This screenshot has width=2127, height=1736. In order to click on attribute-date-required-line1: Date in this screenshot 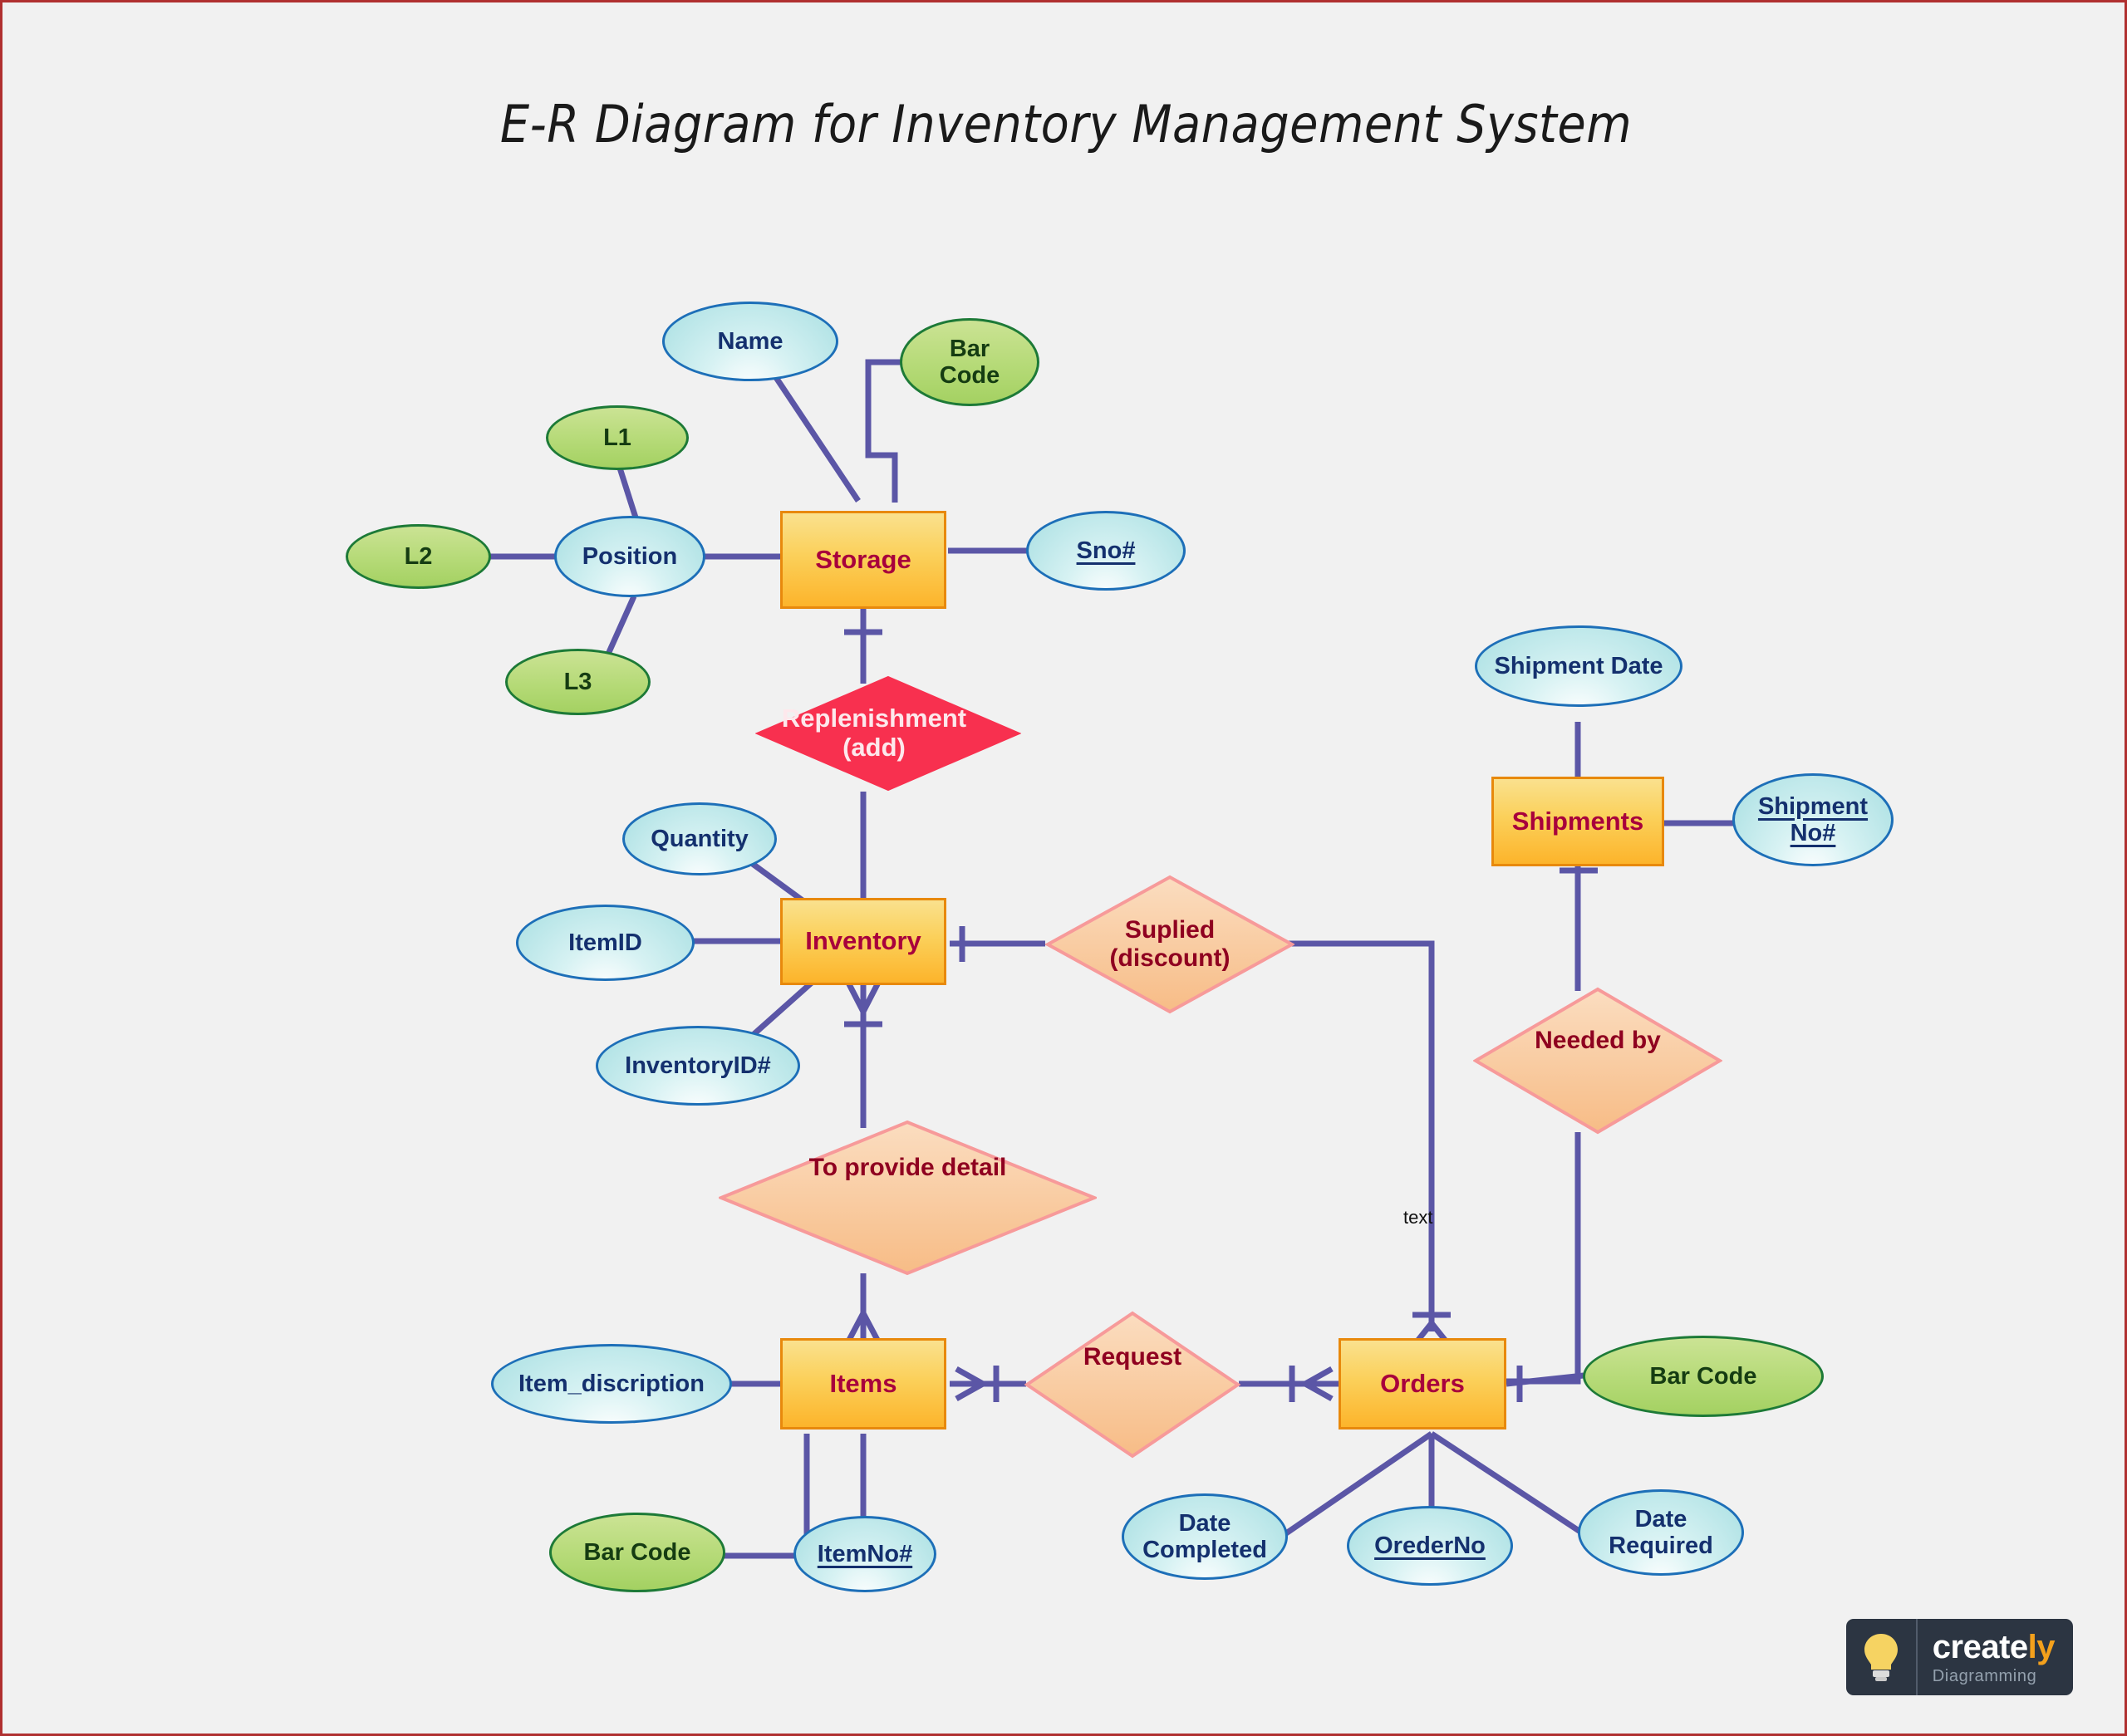, I will do `click(1660, 1518)`.